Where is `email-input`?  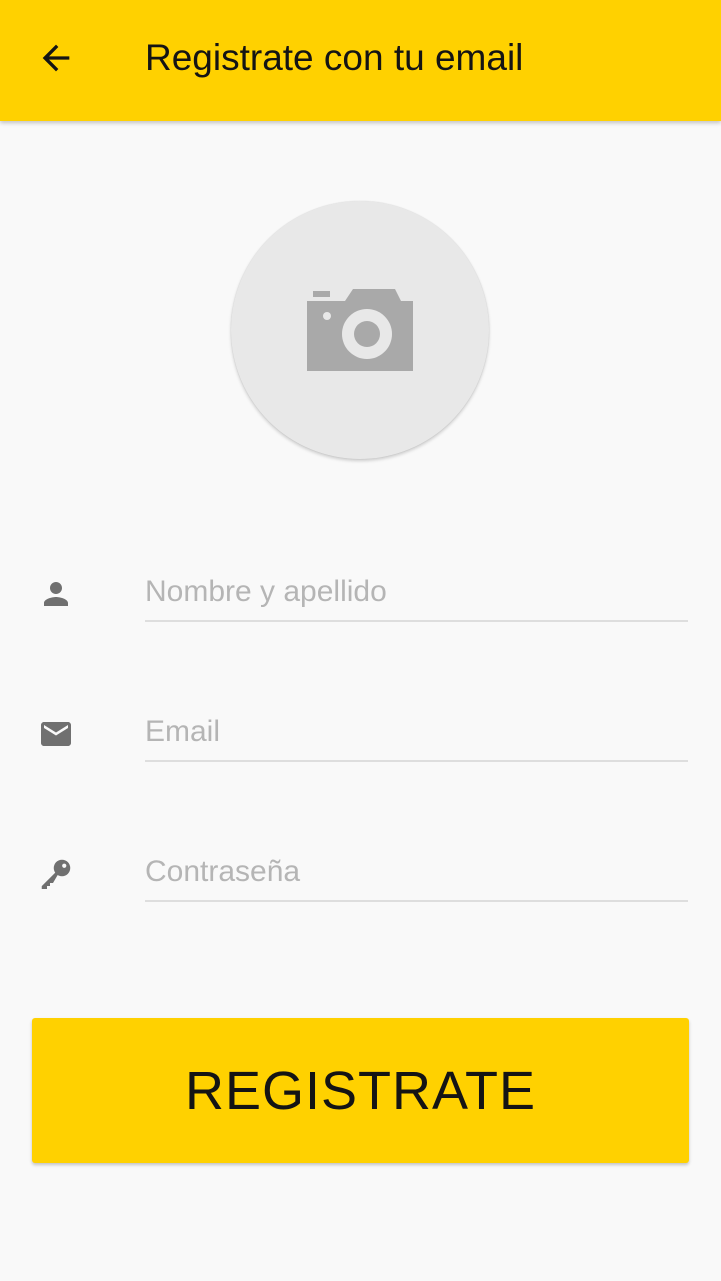 email-input is located at coordinates (416, 732).